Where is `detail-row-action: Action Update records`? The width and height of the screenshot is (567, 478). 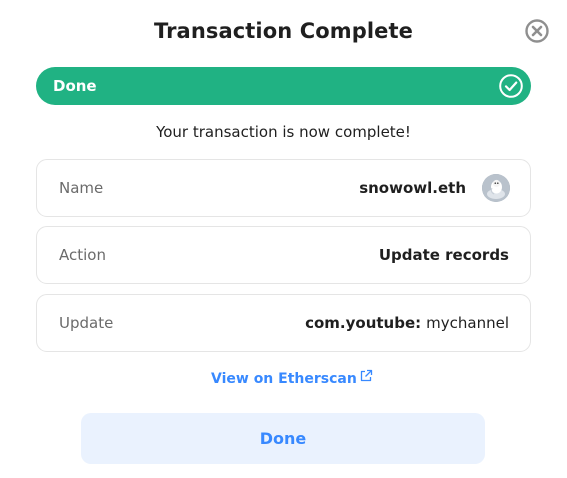
detail-row-action: Action Update records is located at coordinates (283, 255).